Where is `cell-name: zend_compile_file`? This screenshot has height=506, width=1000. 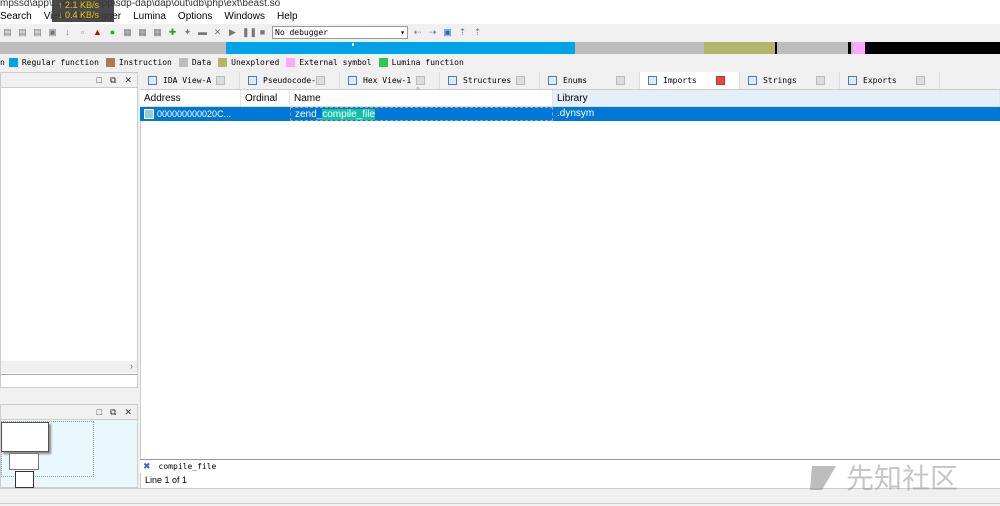
cell-name: zend_compile_file is located at coordinates (421, 114).